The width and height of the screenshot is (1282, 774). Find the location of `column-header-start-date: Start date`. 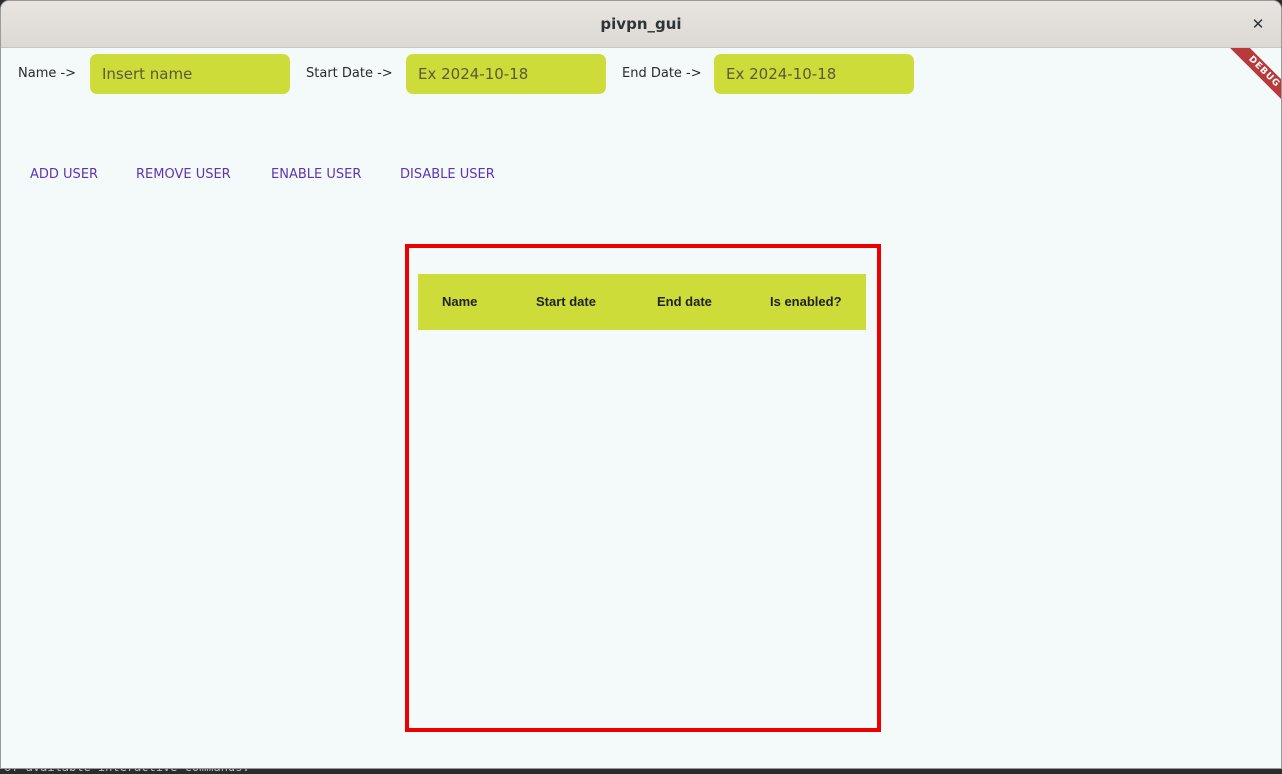

column-header-start-date: Start date is located at coordinates (566, 301).